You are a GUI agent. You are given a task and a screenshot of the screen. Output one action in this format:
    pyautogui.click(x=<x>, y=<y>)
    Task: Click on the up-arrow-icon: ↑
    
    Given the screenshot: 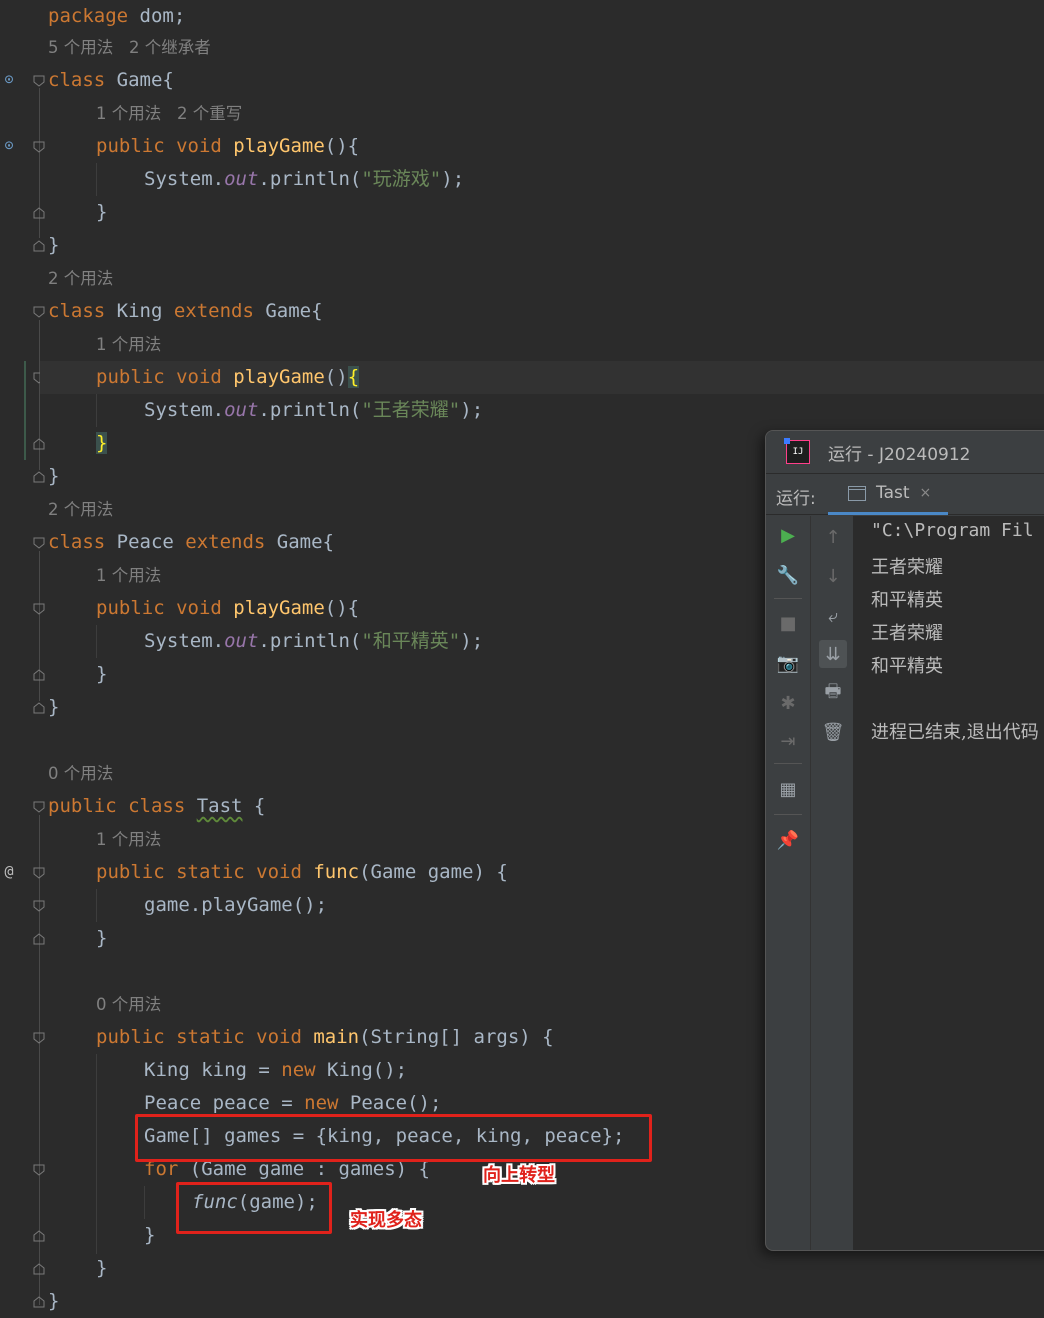 What is the action you would take?
    pyautogui.click(x=833, y=537)
    